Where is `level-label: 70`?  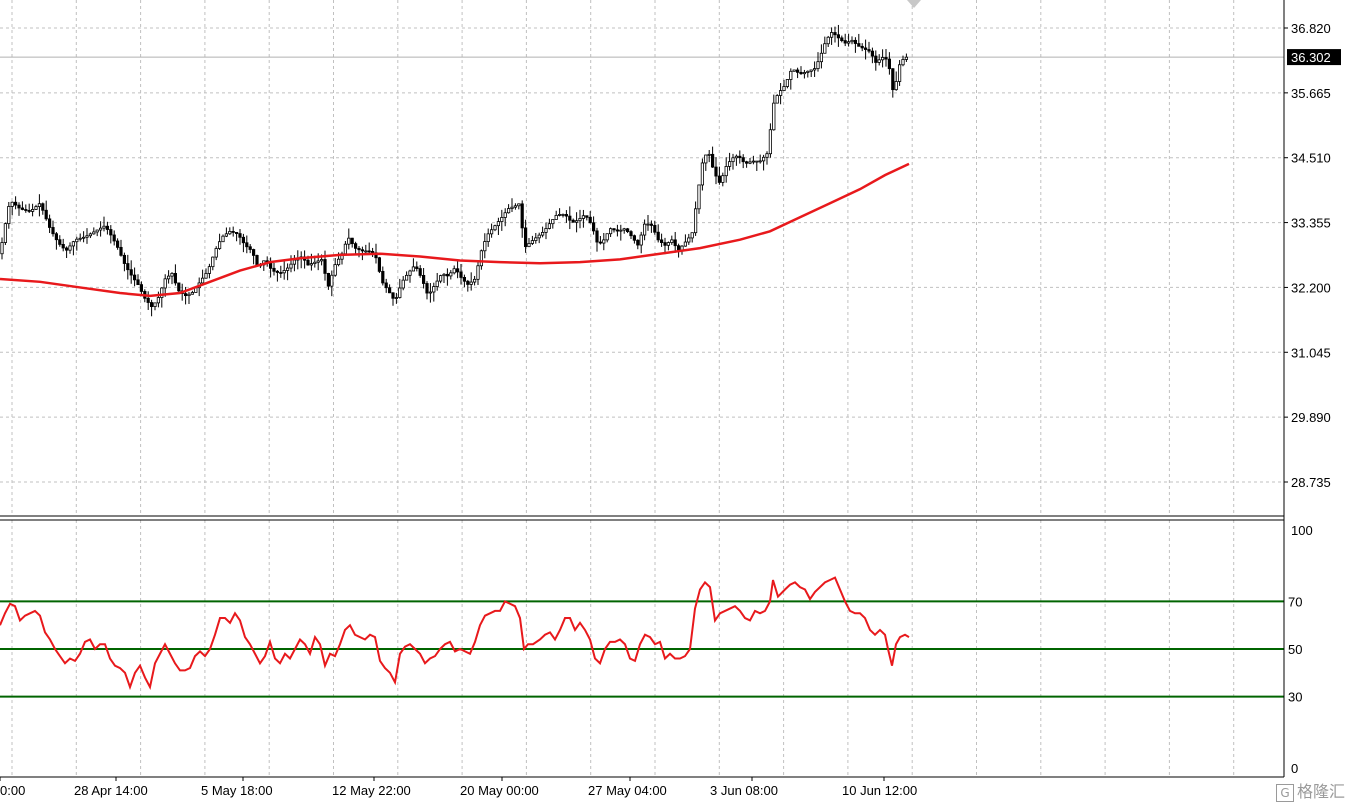 level-label: 70 is located at coordinates (1295, 601).